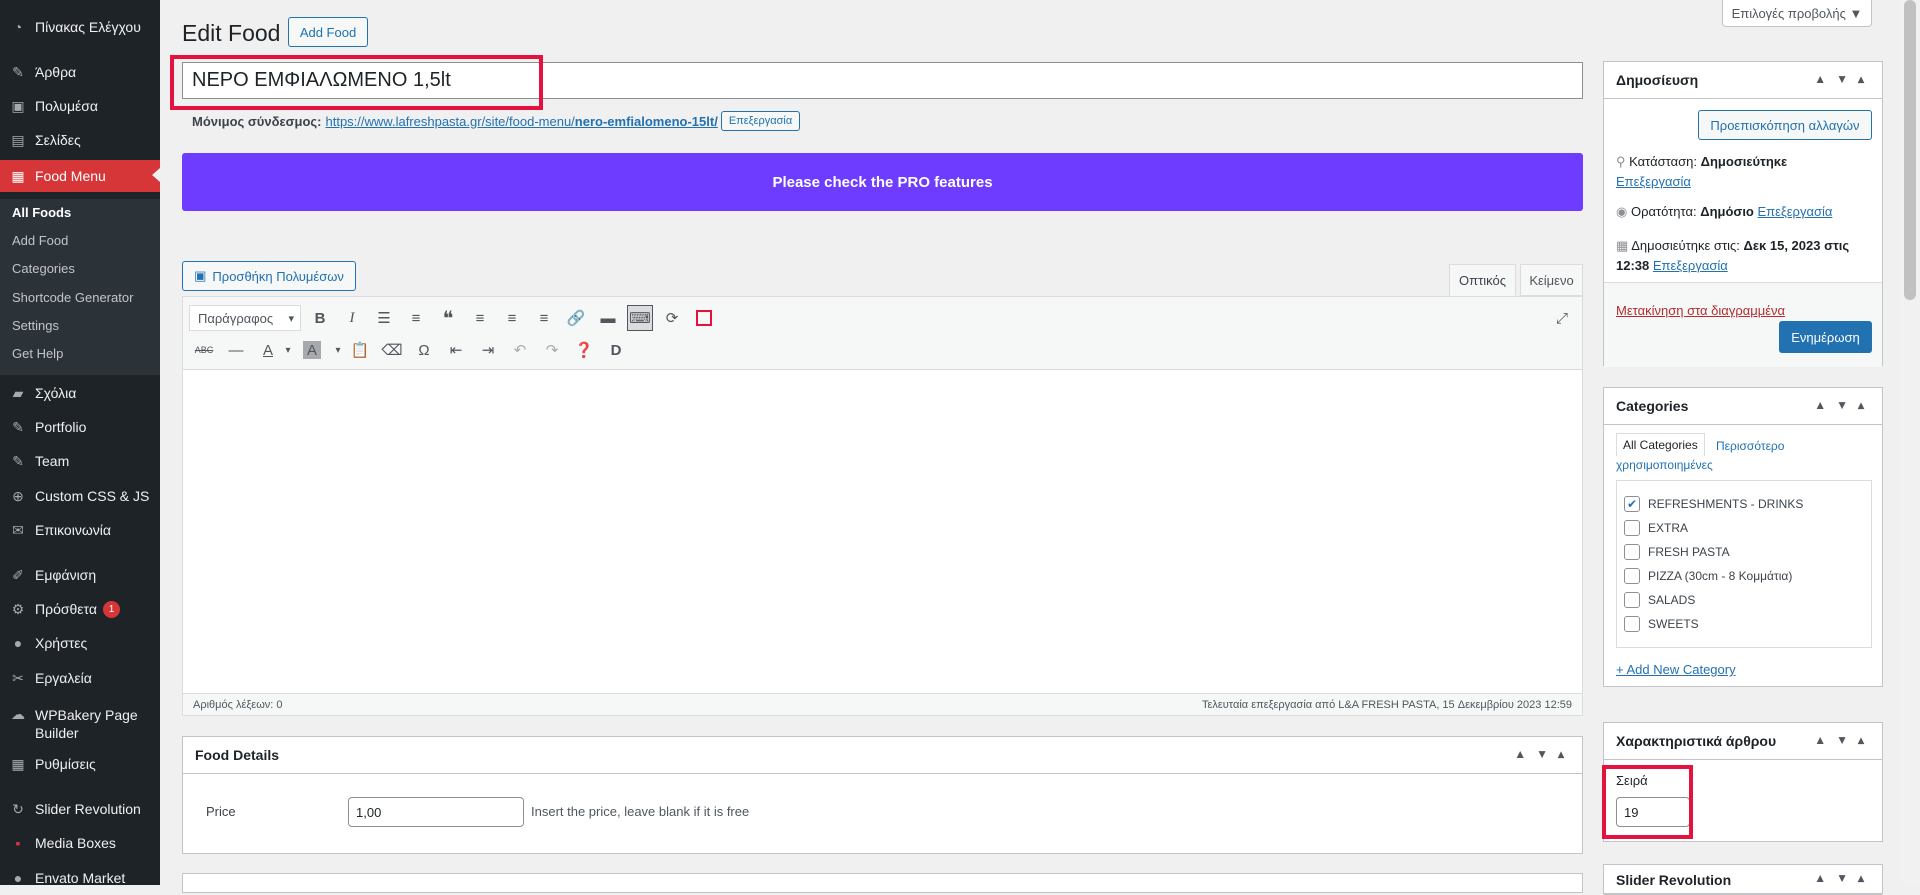 The height and width of the screenshot is (895, 1920). I want to click on paste-text-icon: 📋, so click(360, 350).